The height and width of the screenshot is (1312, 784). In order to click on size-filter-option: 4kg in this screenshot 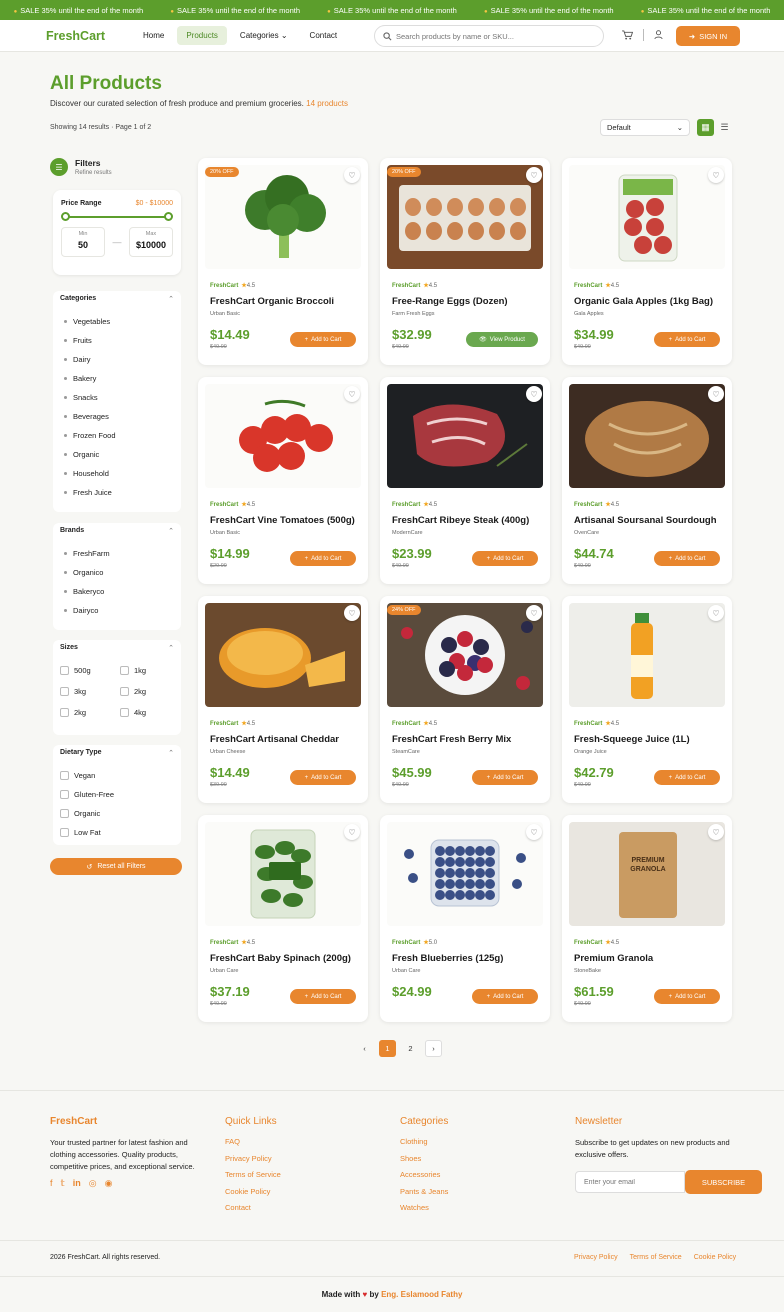, I will do `click(150, 718)`.